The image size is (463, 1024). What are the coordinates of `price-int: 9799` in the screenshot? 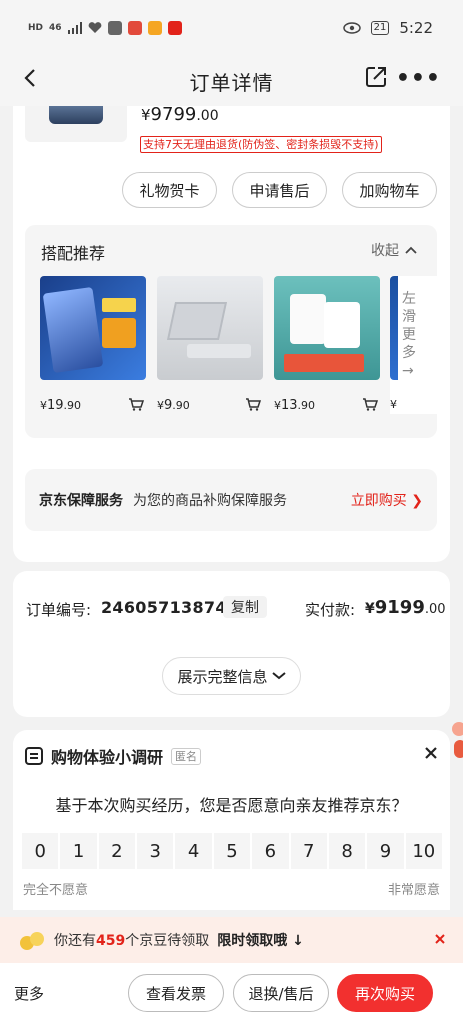 It's located at (173, 115).